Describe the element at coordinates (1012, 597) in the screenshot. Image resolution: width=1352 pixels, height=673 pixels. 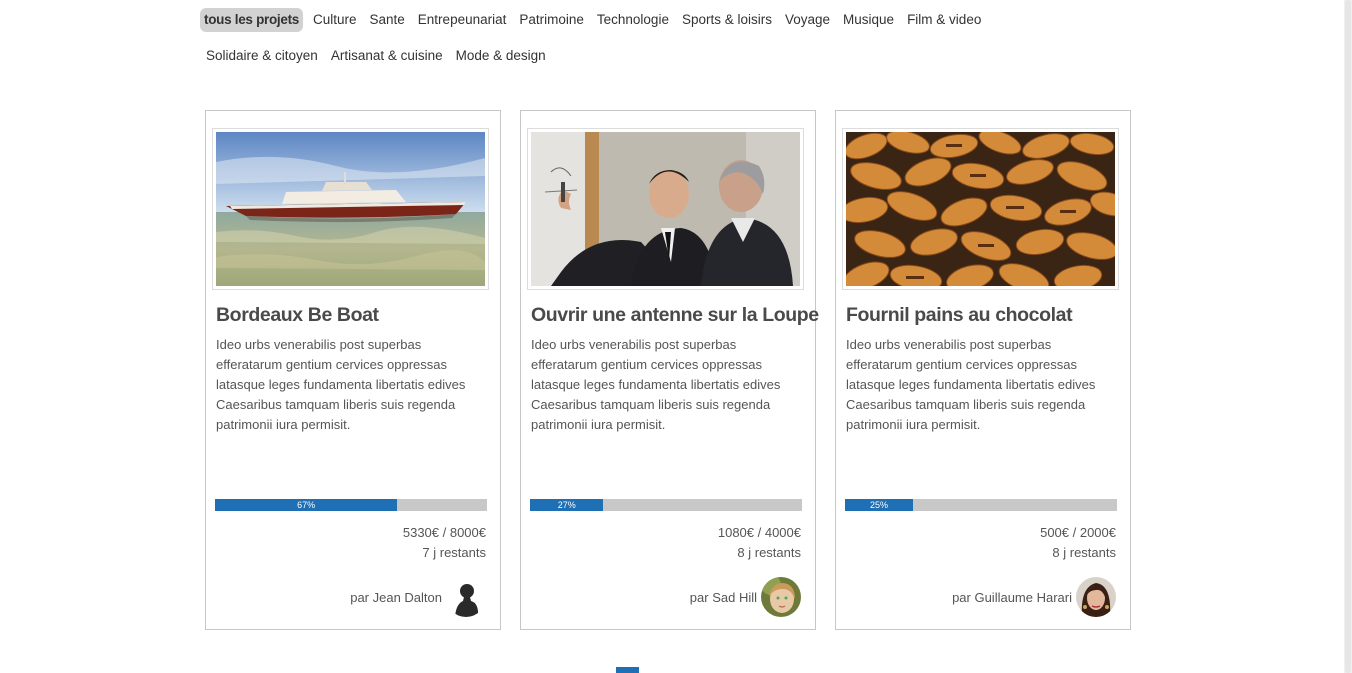
I see `author-name: par Guillaume Harari` at that location.